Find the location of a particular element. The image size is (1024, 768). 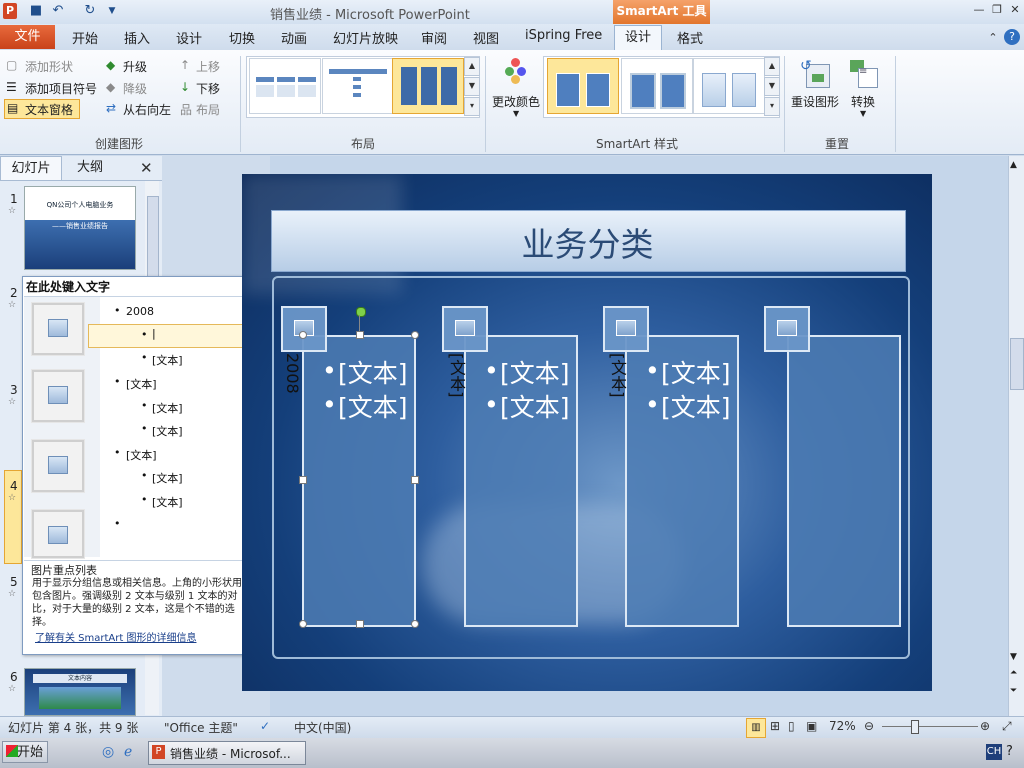

promote-button: 升级 is located at coordinates (135, 66).